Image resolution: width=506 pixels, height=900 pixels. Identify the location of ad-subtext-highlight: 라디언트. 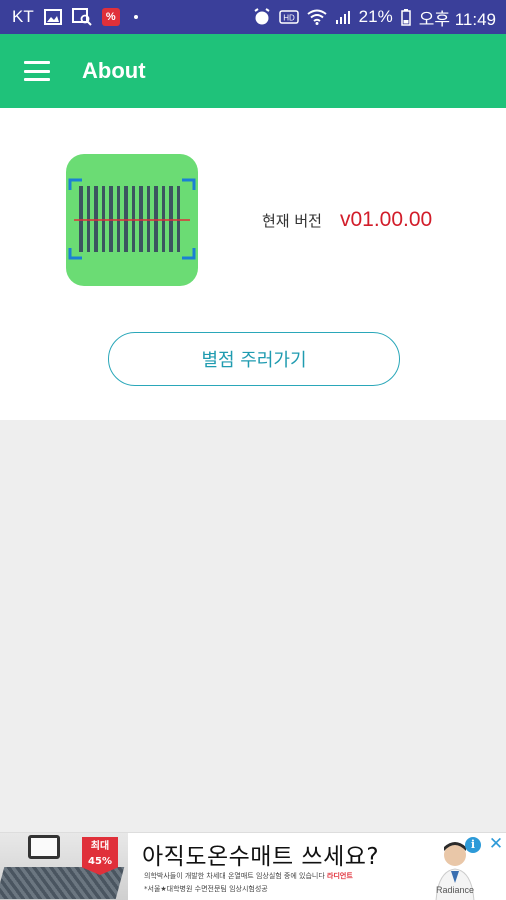
(340, 876).